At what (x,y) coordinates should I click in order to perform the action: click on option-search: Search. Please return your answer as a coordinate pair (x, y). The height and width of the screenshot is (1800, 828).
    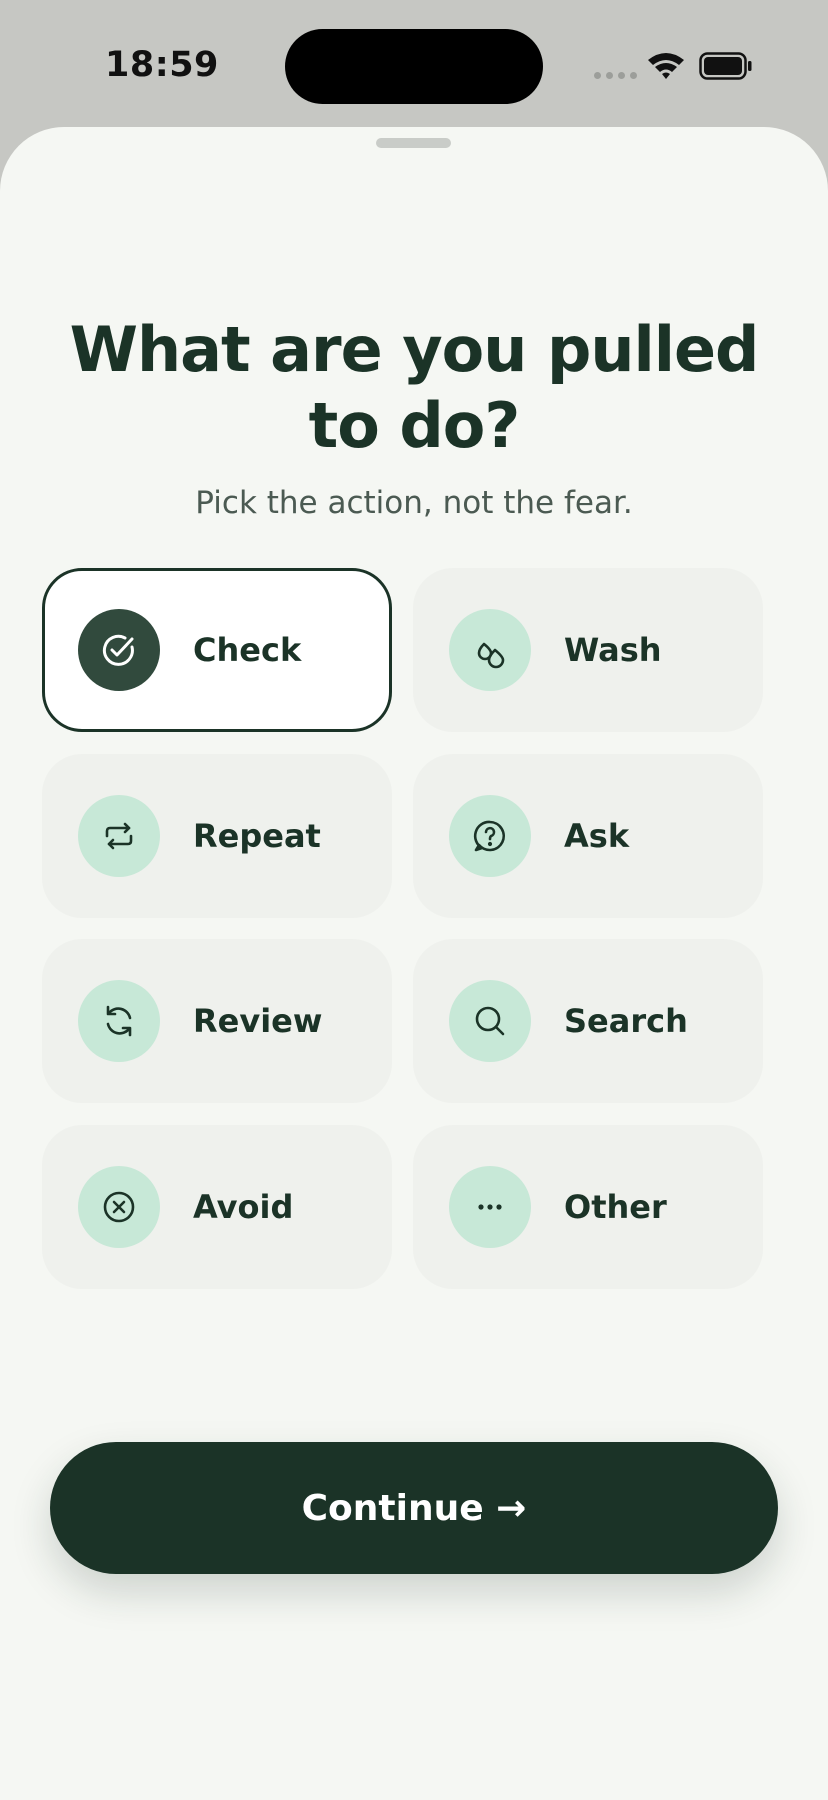
    Looking at the image, I should click on (588, 1021).